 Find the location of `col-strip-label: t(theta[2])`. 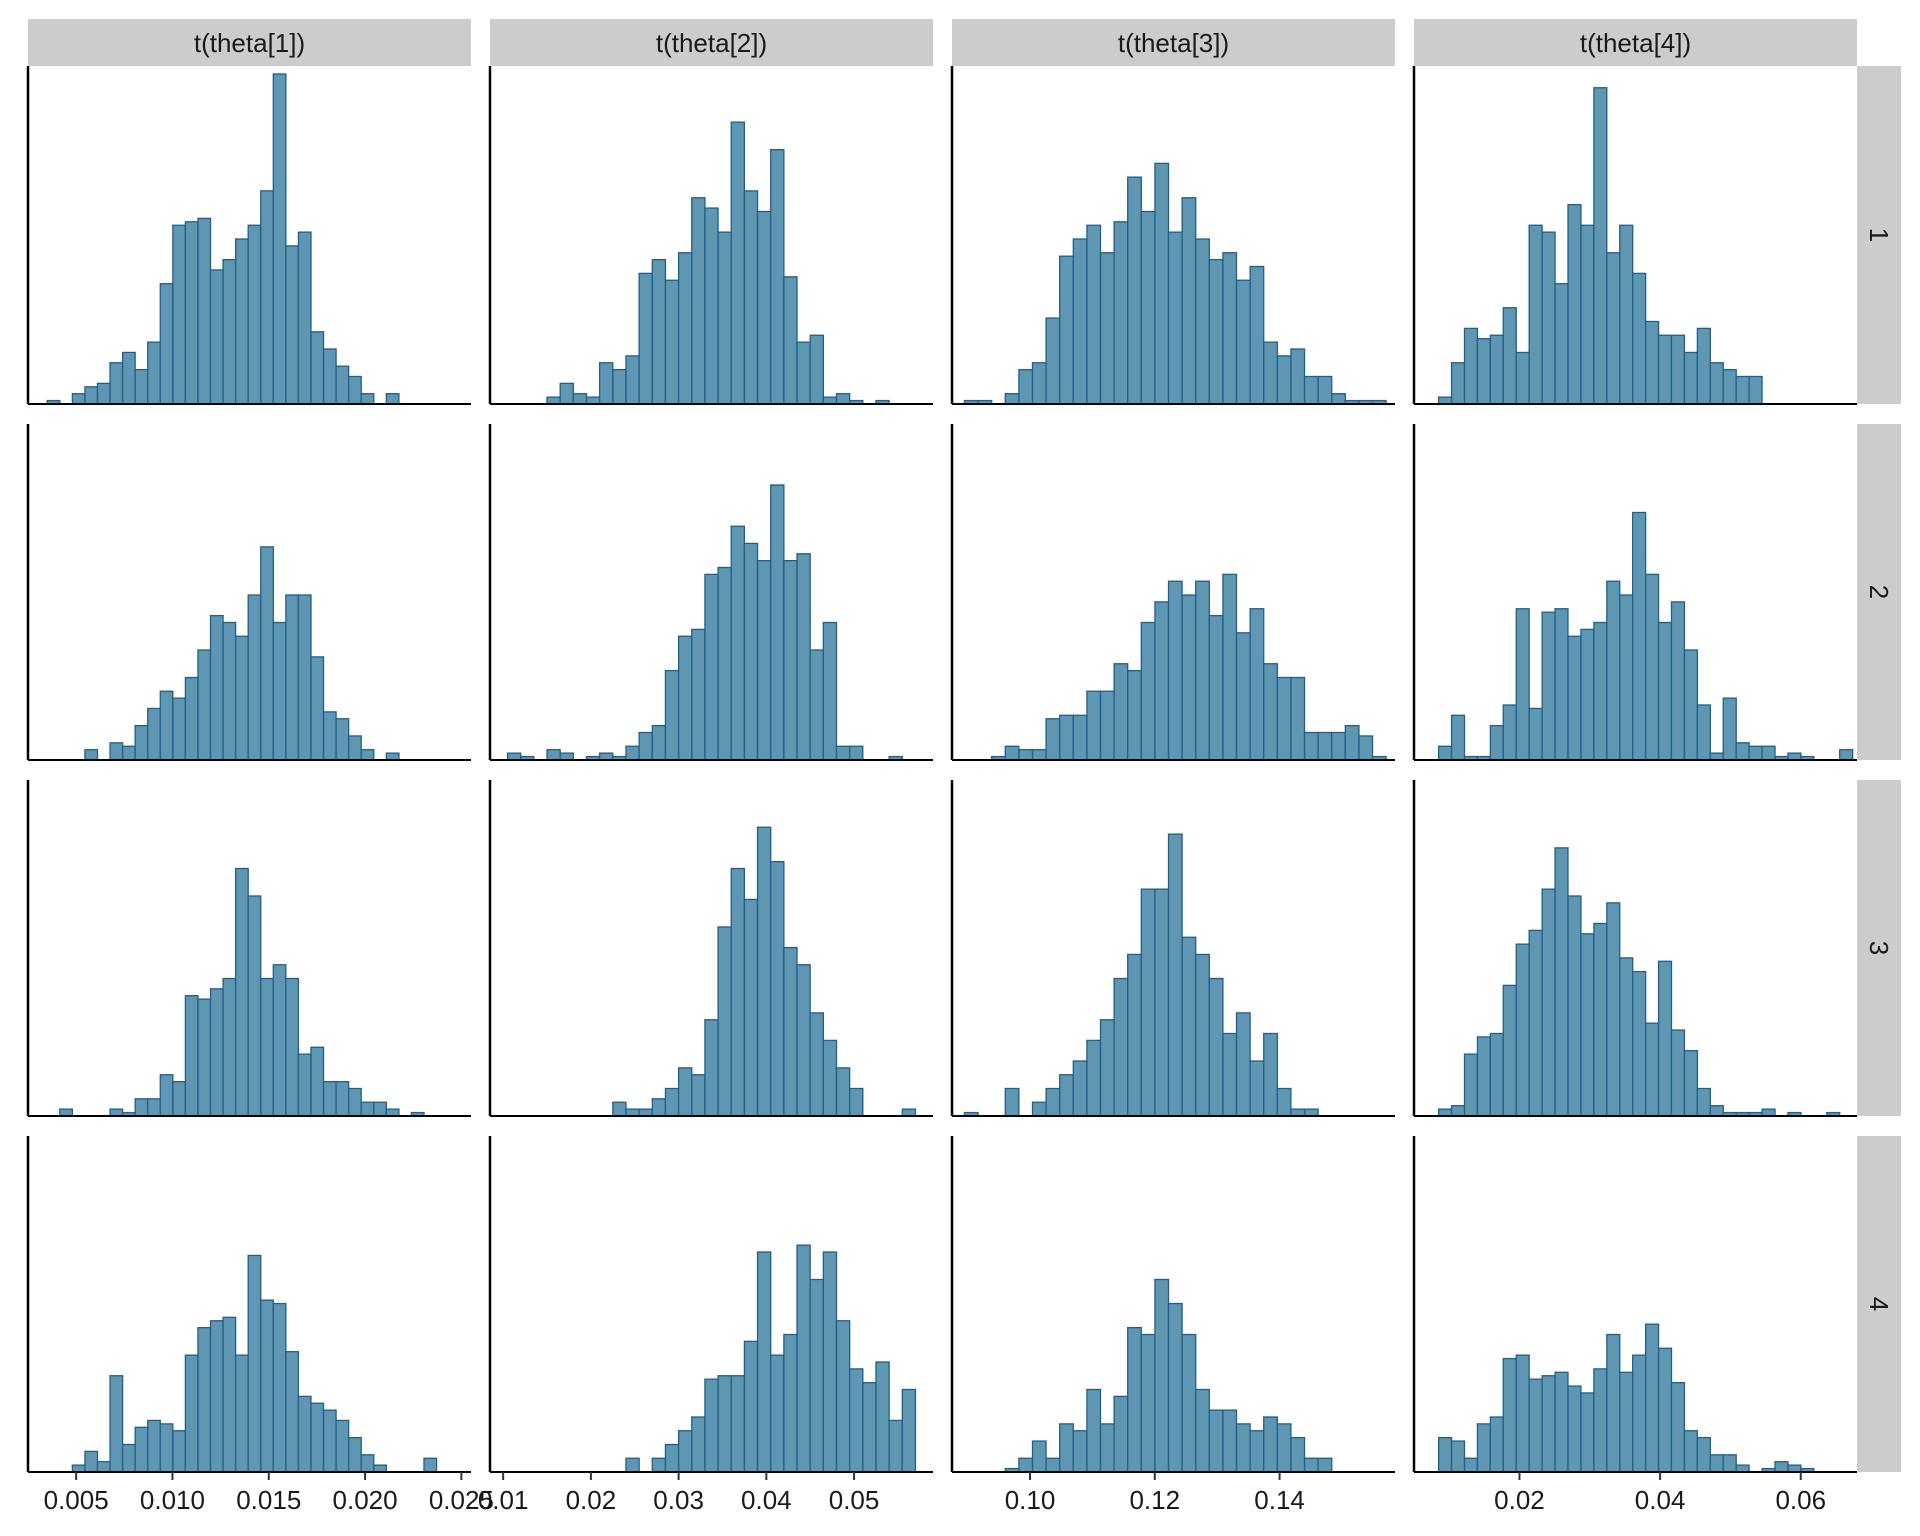

col-strip-label: t(theta[2]) is located at coordinates (711, 43).